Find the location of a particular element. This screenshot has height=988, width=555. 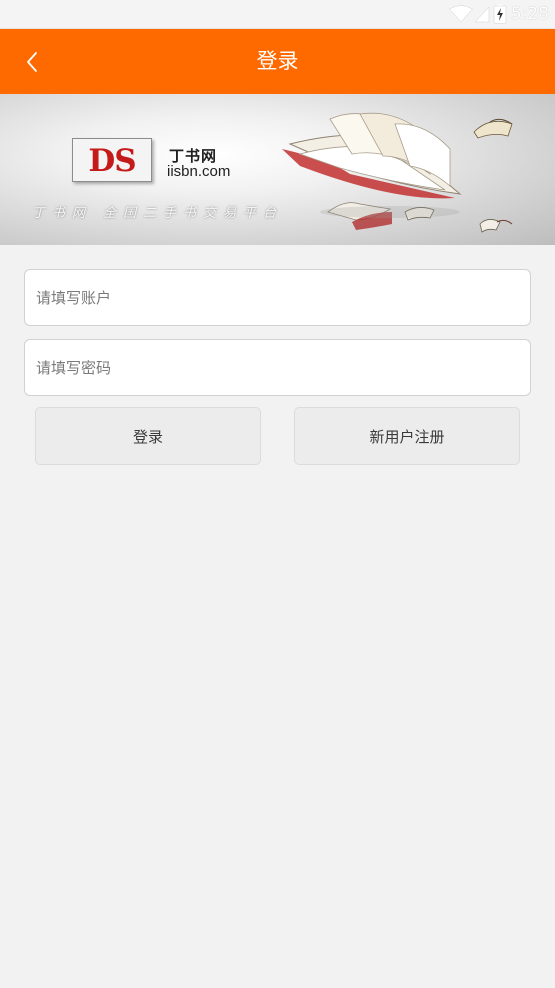

back-button is located at coordinates (32, 62).